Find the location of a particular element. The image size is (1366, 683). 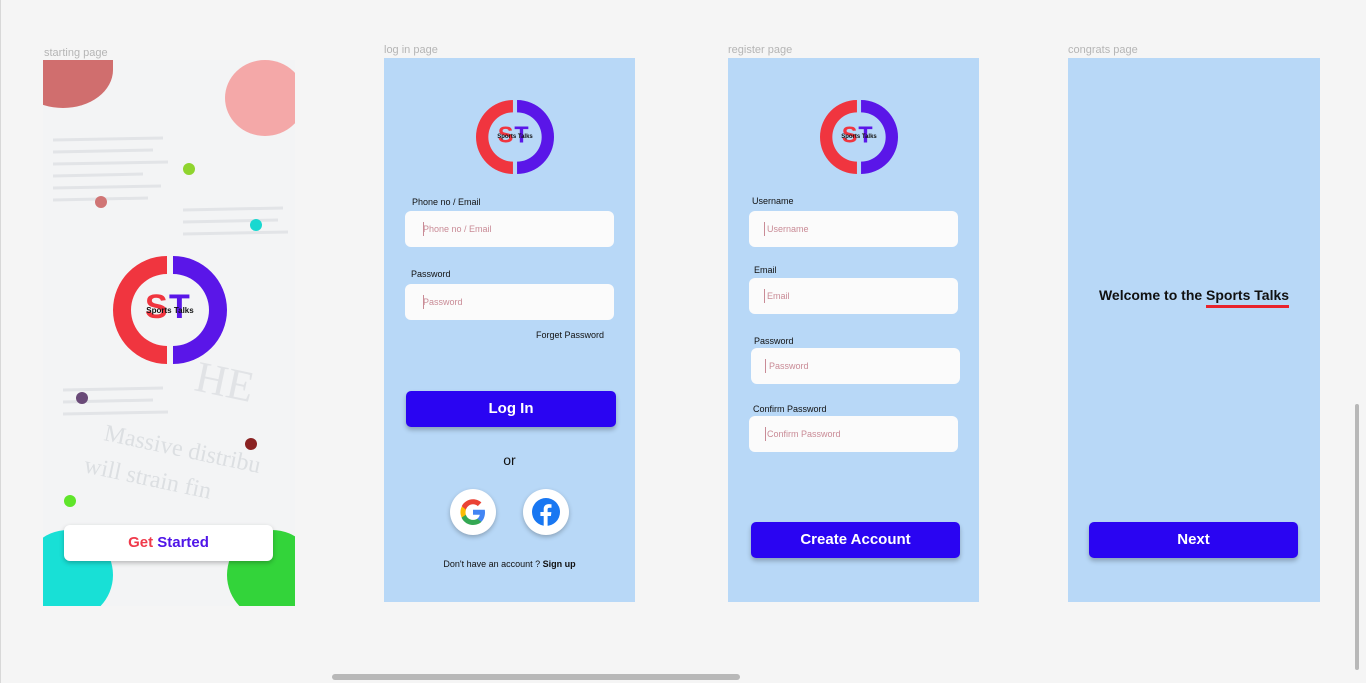

congrats-page-frame: Welcome to the Sports Talks Next is located at coordinates (1194, 330).